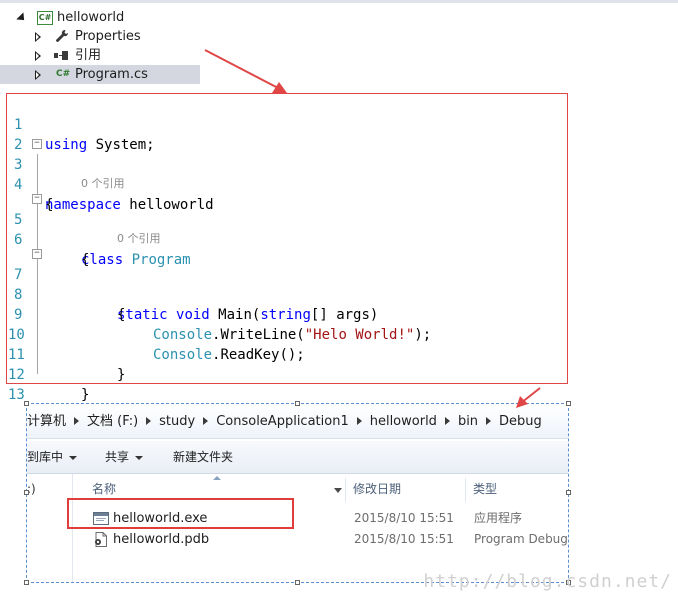 The height and width of the screenshot is (602, 678). Describe the element at coordinates (217, 478) in the screenshot. I see `sort-ascending-icon` at that location.